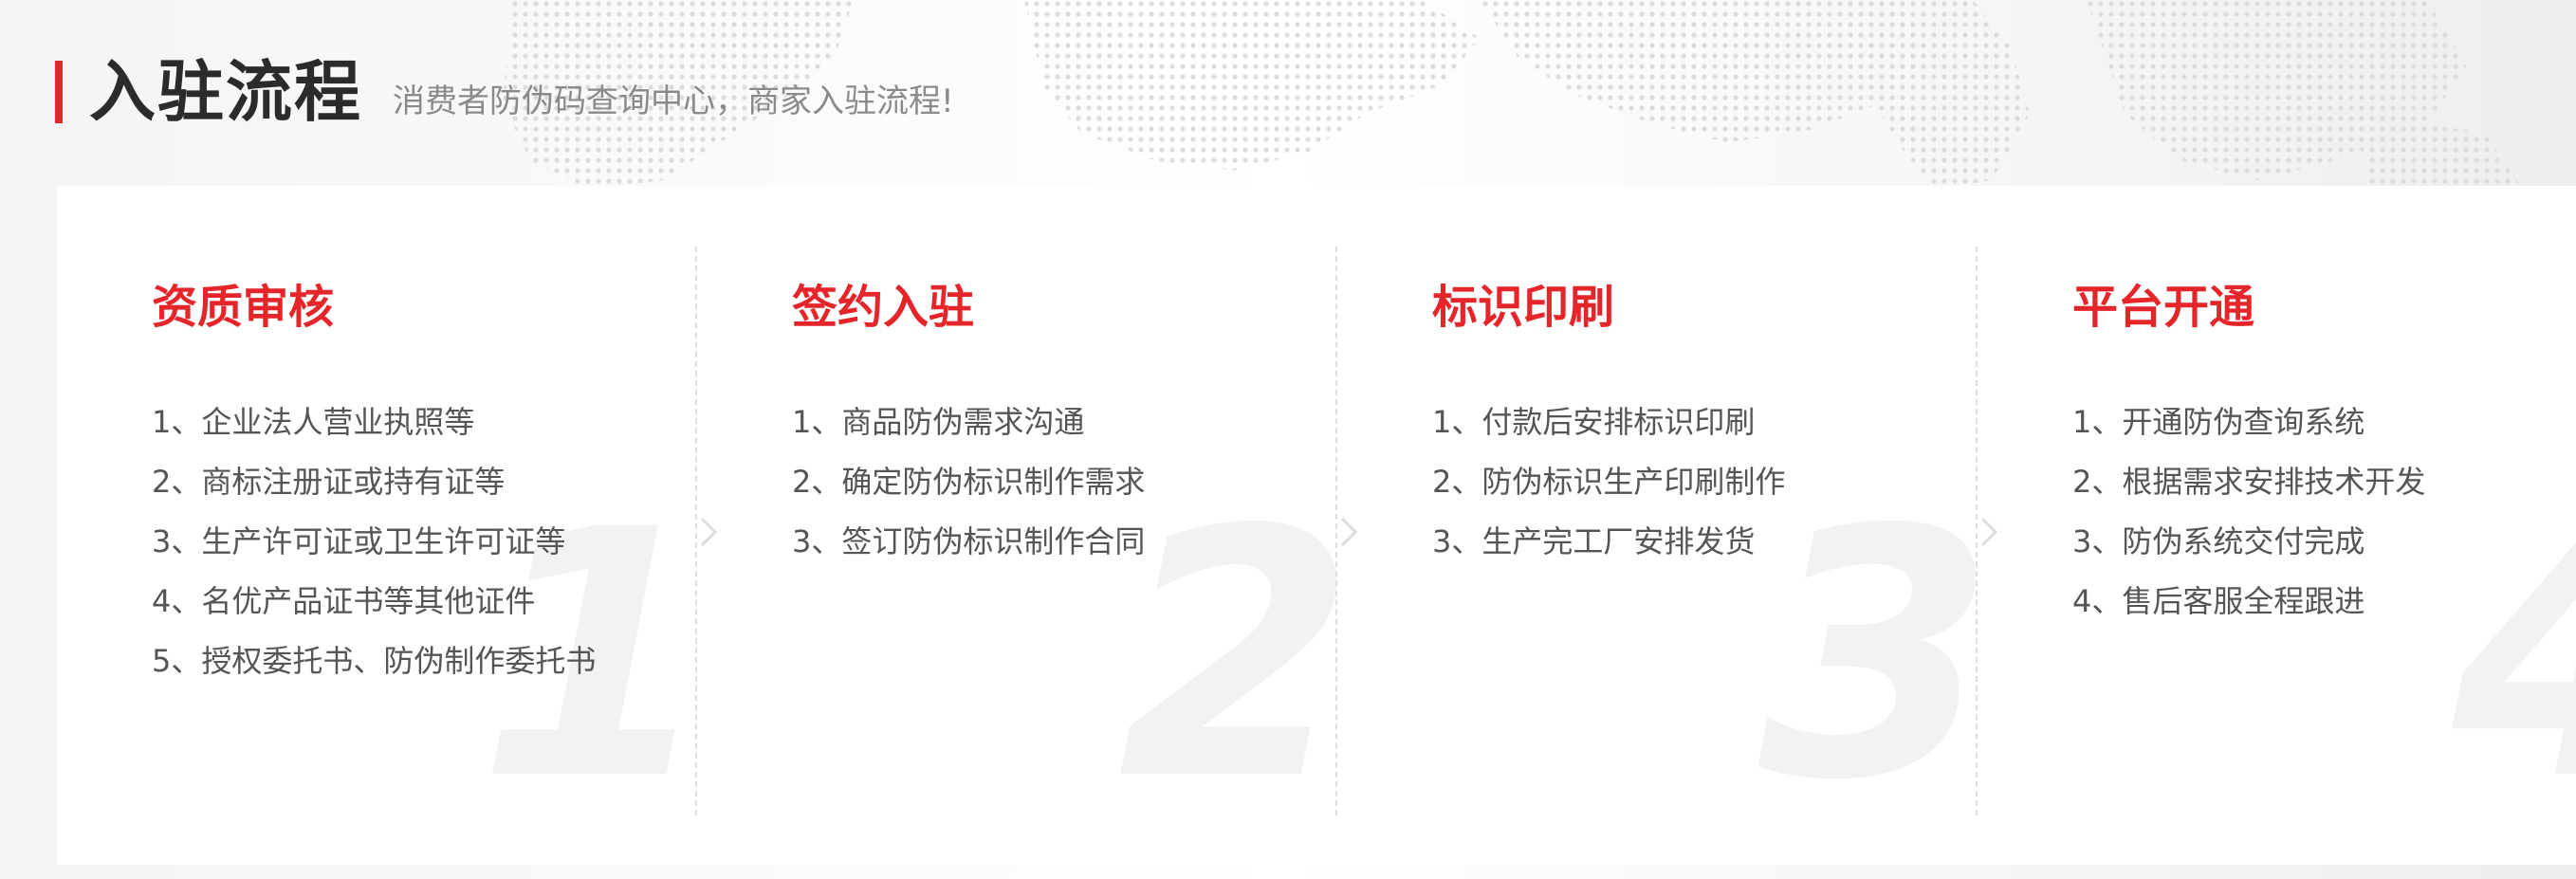 Image resolution: width=2576 pixels, height=879 pixels. I want to click on step-number-watermark: 4, so click(2514, 656).